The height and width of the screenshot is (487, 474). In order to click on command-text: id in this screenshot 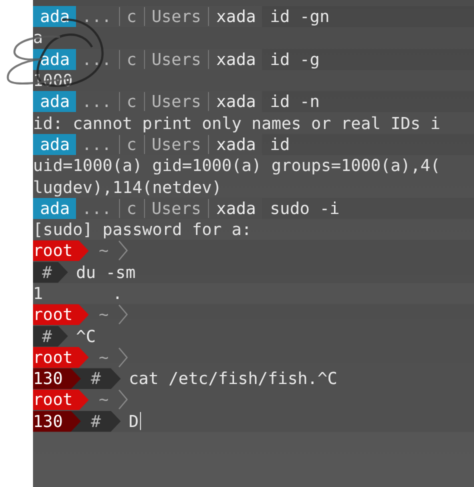, I will do `click(280, 144)`.